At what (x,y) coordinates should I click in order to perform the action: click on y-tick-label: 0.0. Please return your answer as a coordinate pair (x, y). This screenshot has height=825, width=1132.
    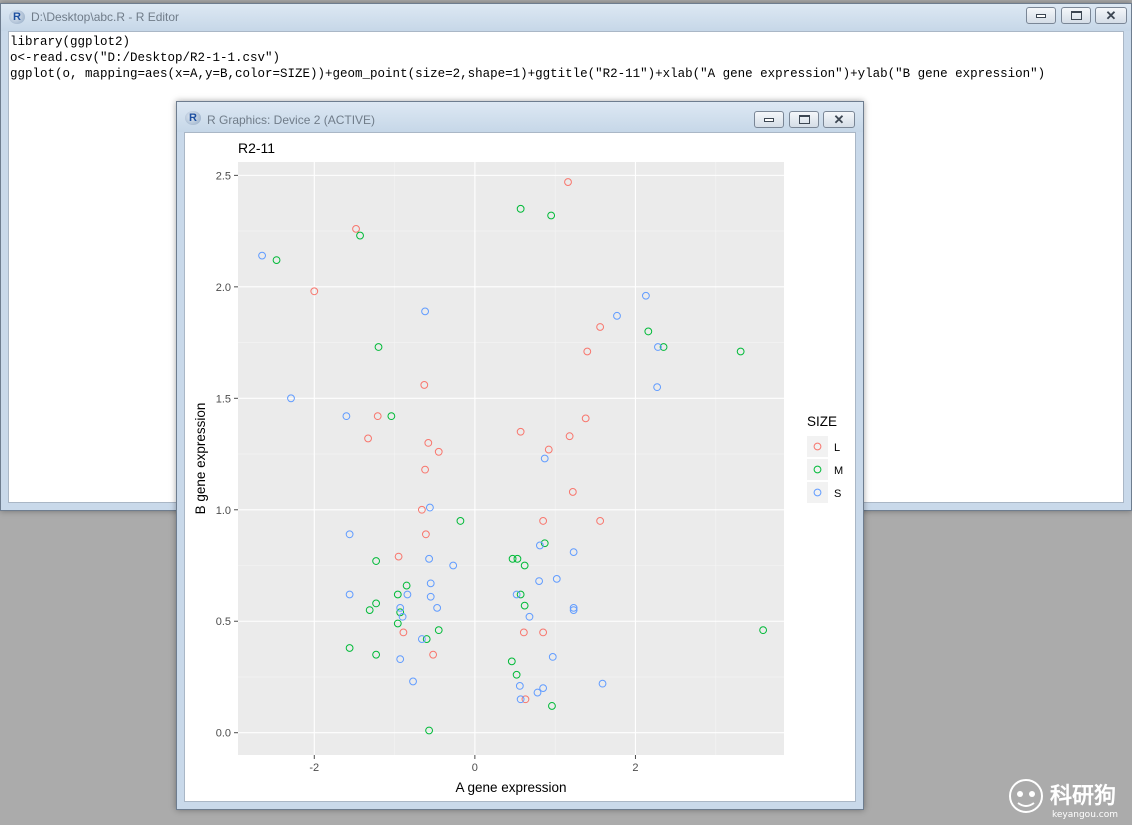
    Looking at the image, I should click on (223, 734).